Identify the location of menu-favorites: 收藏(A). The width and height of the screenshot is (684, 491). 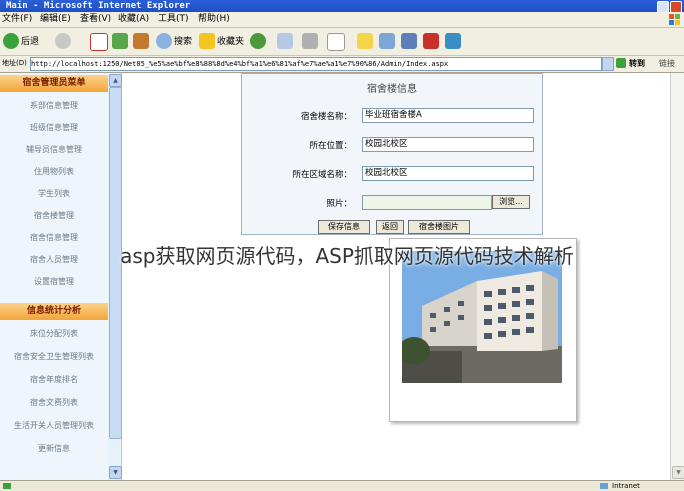
(133, 19).